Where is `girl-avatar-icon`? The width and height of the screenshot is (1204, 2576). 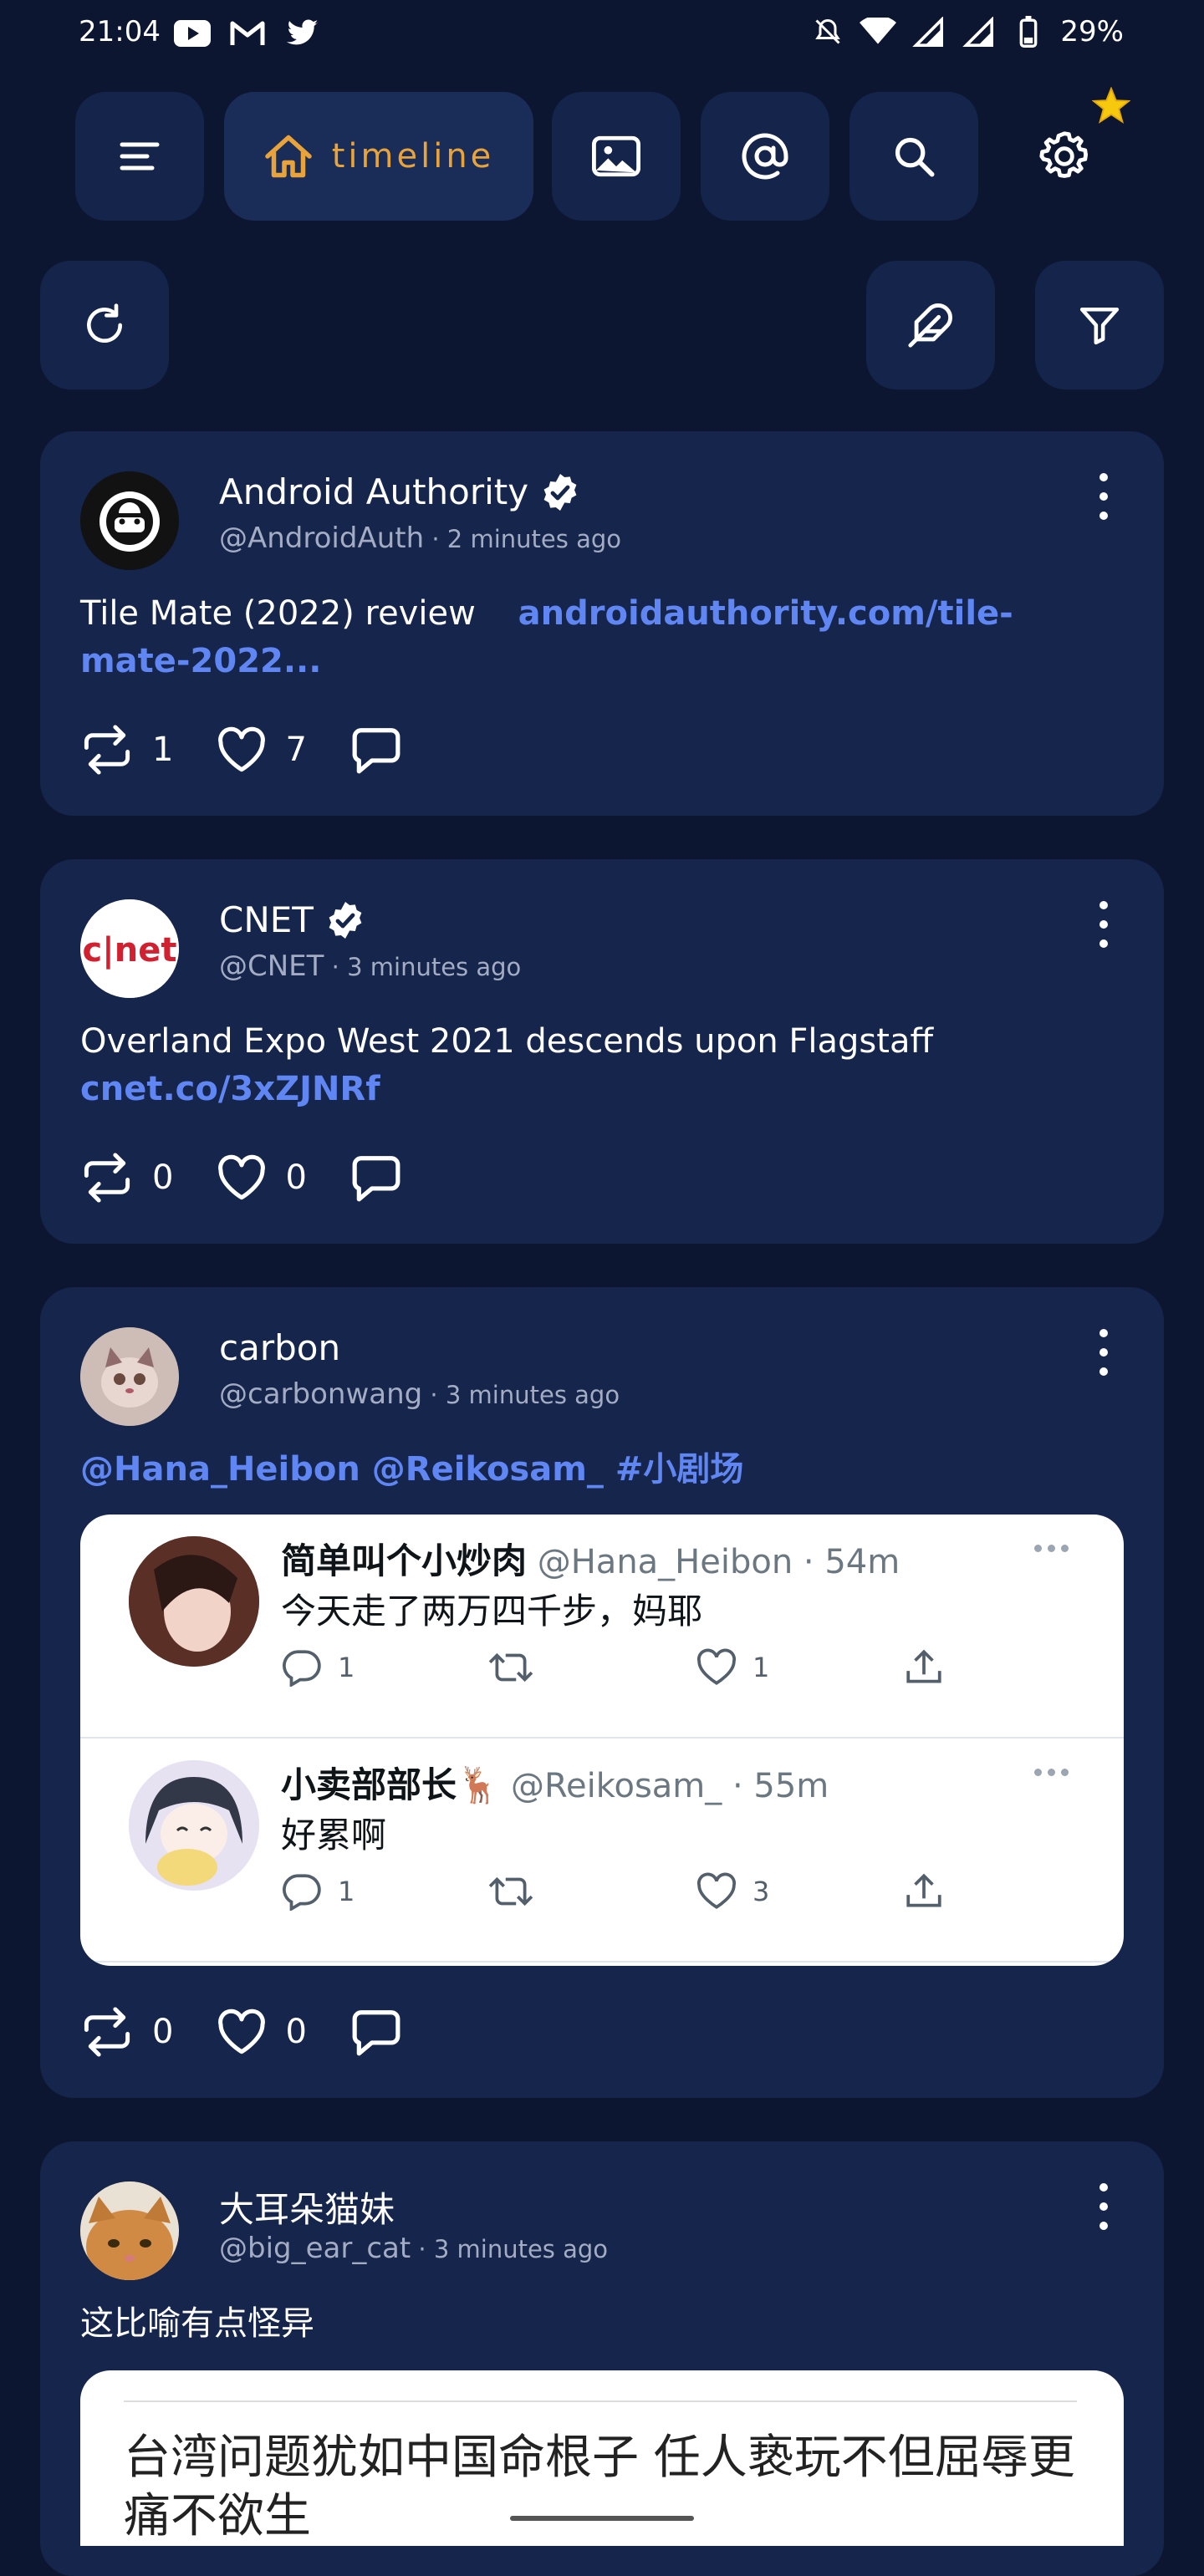
girl-avatar-icon is located at coordinates (194, 1601).